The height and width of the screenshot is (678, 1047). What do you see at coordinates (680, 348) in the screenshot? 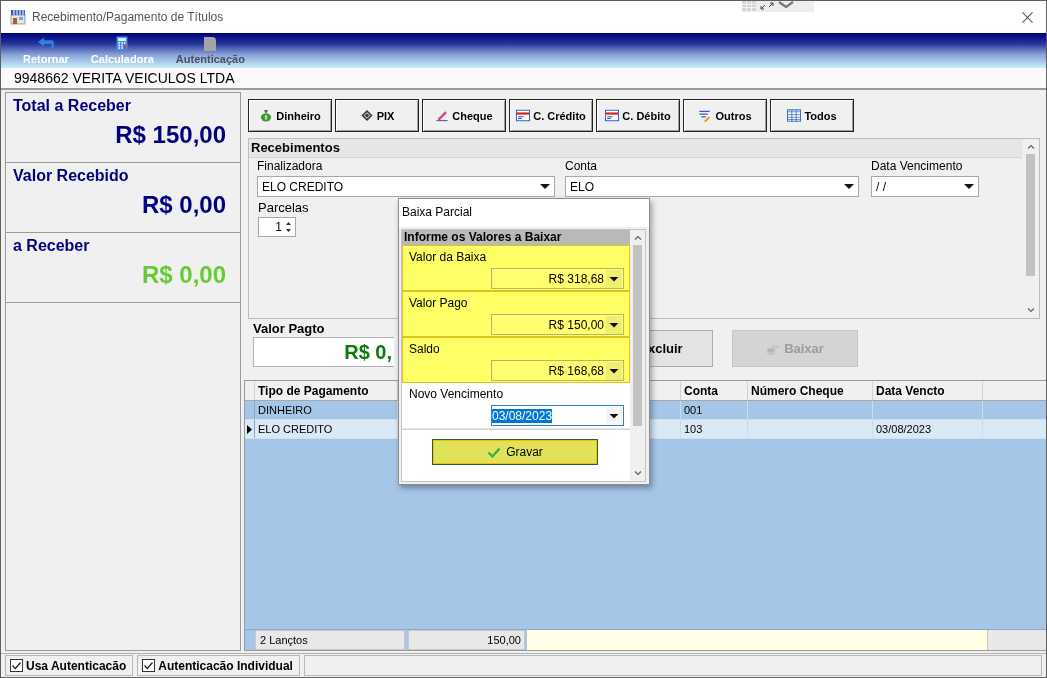
I see `action-button: xcluir` at bounding box center [680, 348].